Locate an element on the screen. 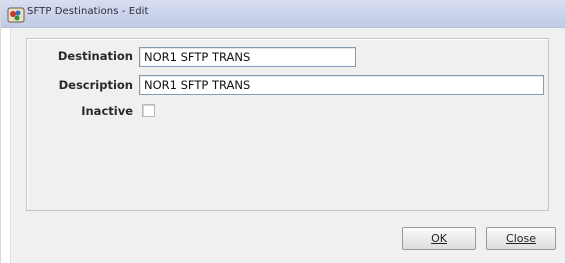 The height and width of the screenshot is (263, 565). description-field: NOR1 SFTP TRANS is located at coordinates (341, 85).